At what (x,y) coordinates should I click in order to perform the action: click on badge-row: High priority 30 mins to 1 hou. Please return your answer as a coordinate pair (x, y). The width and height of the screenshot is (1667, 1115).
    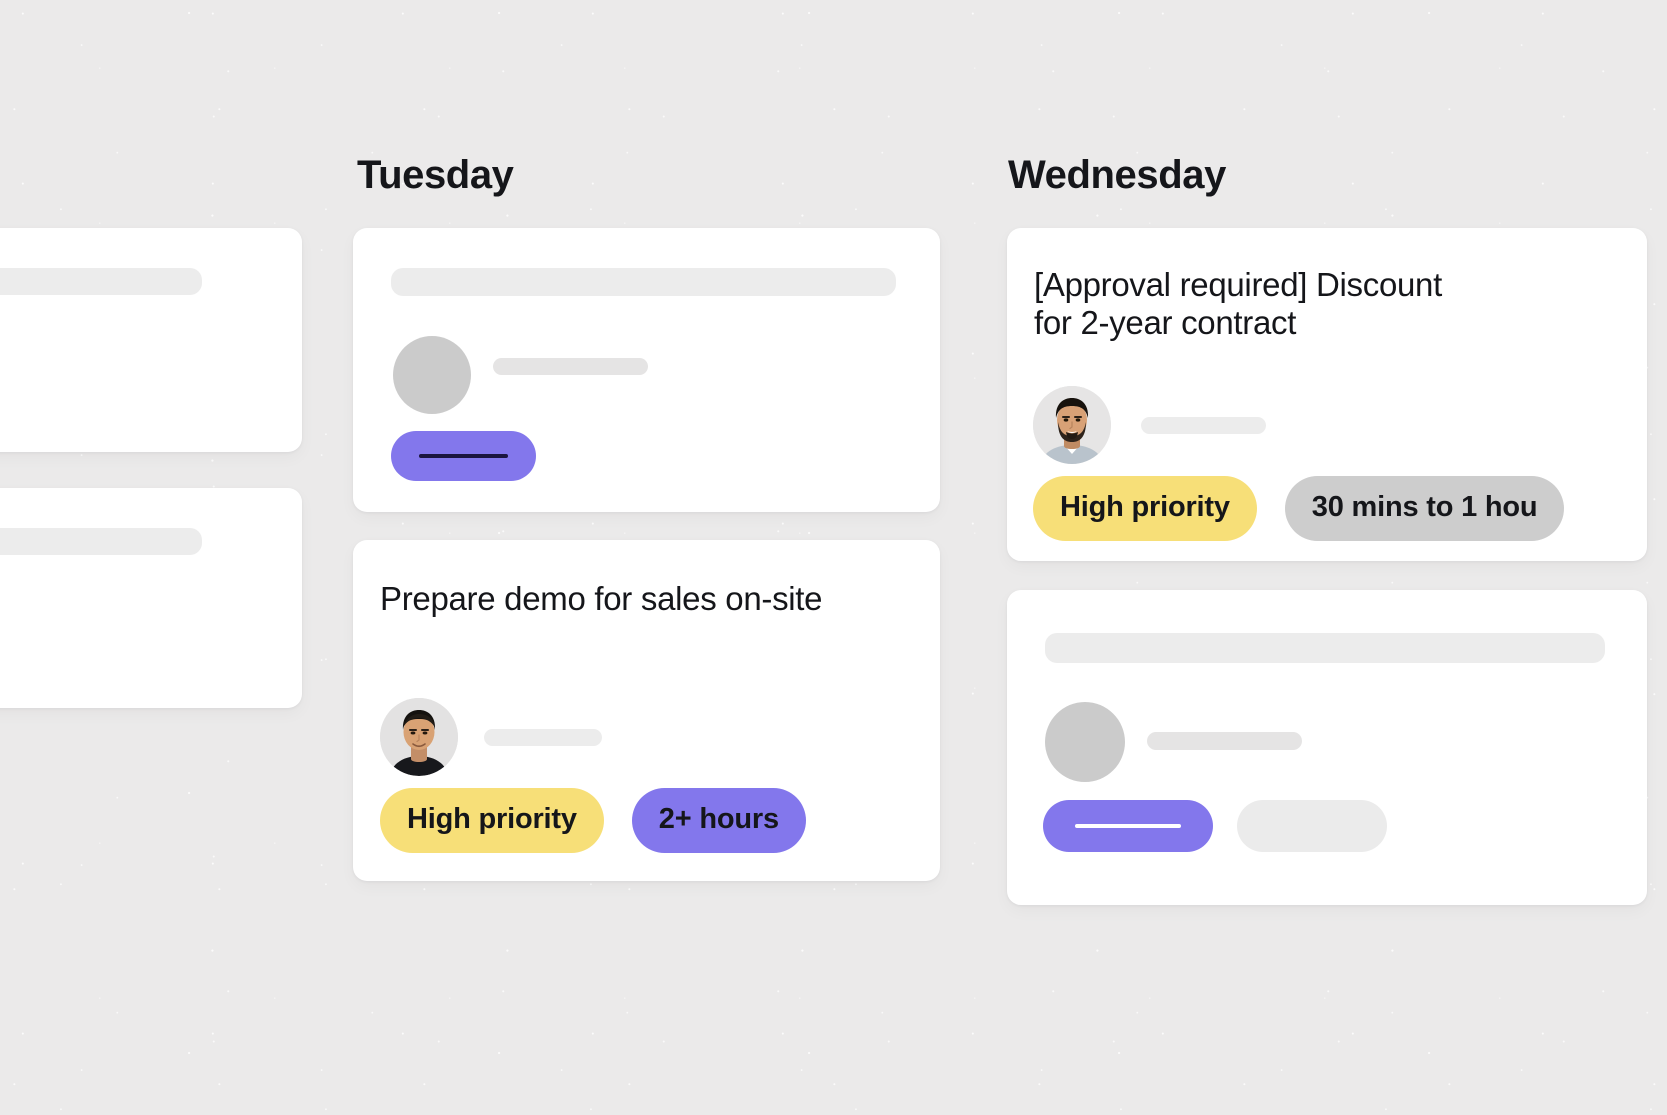
    Looking at the image, I should click on (1299, 508).